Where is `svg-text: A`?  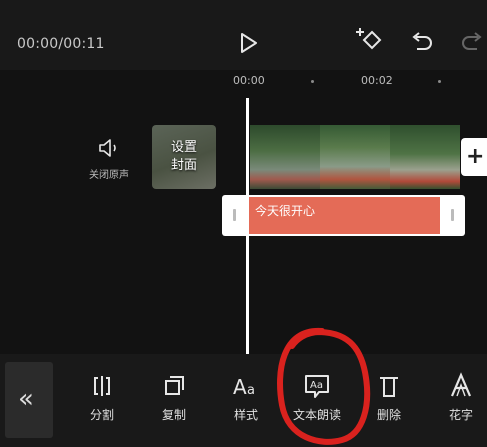
svg-text: A is located at coordinates (240, 387).